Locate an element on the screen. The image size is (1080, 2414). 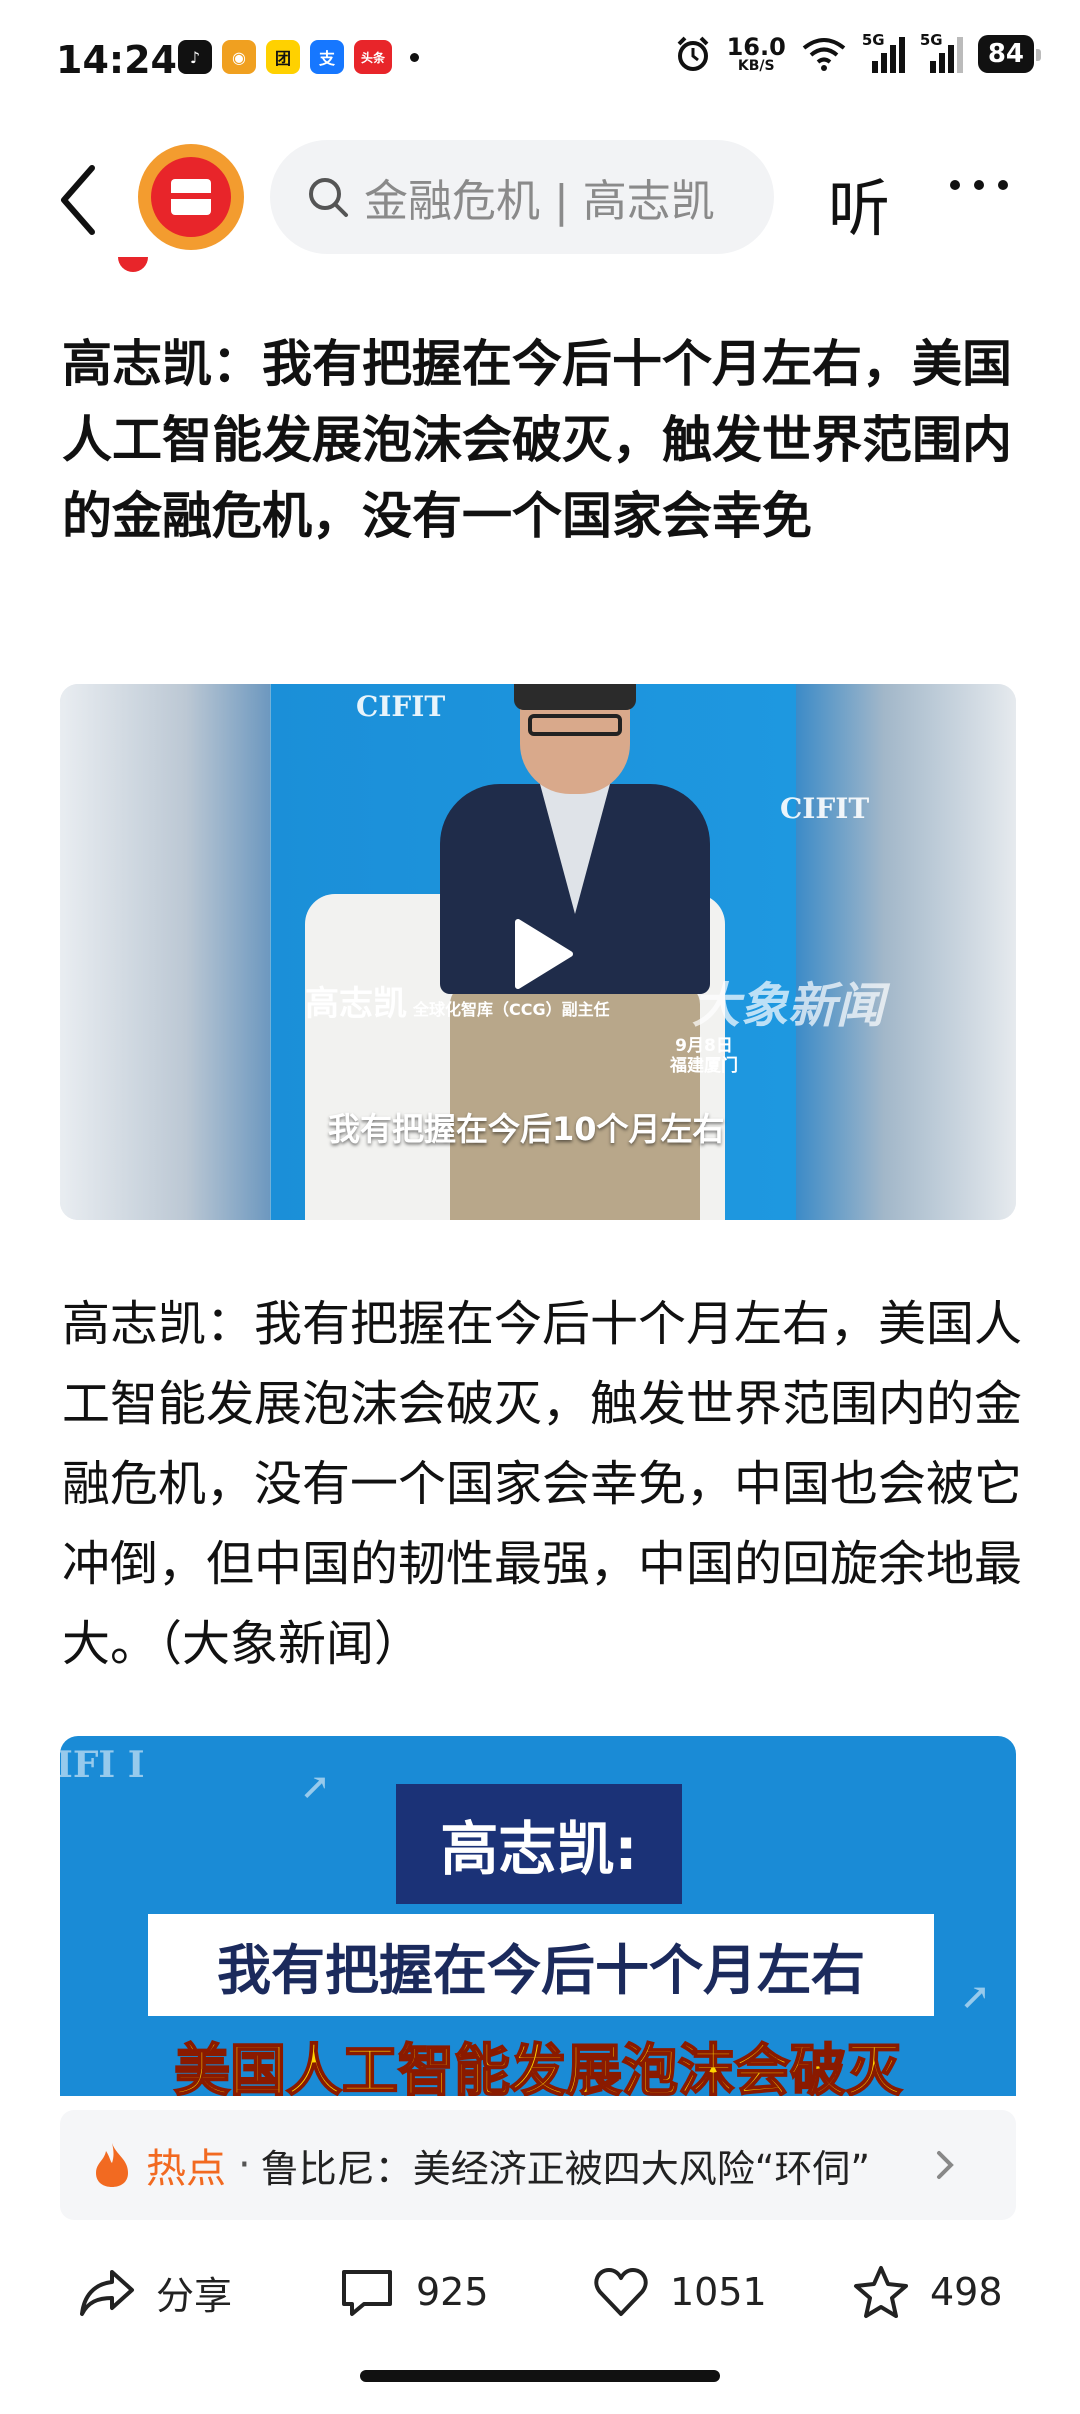
status-indicators: 16.0 KB/S 5G 5G 84 is located at coordinates (857, 52).